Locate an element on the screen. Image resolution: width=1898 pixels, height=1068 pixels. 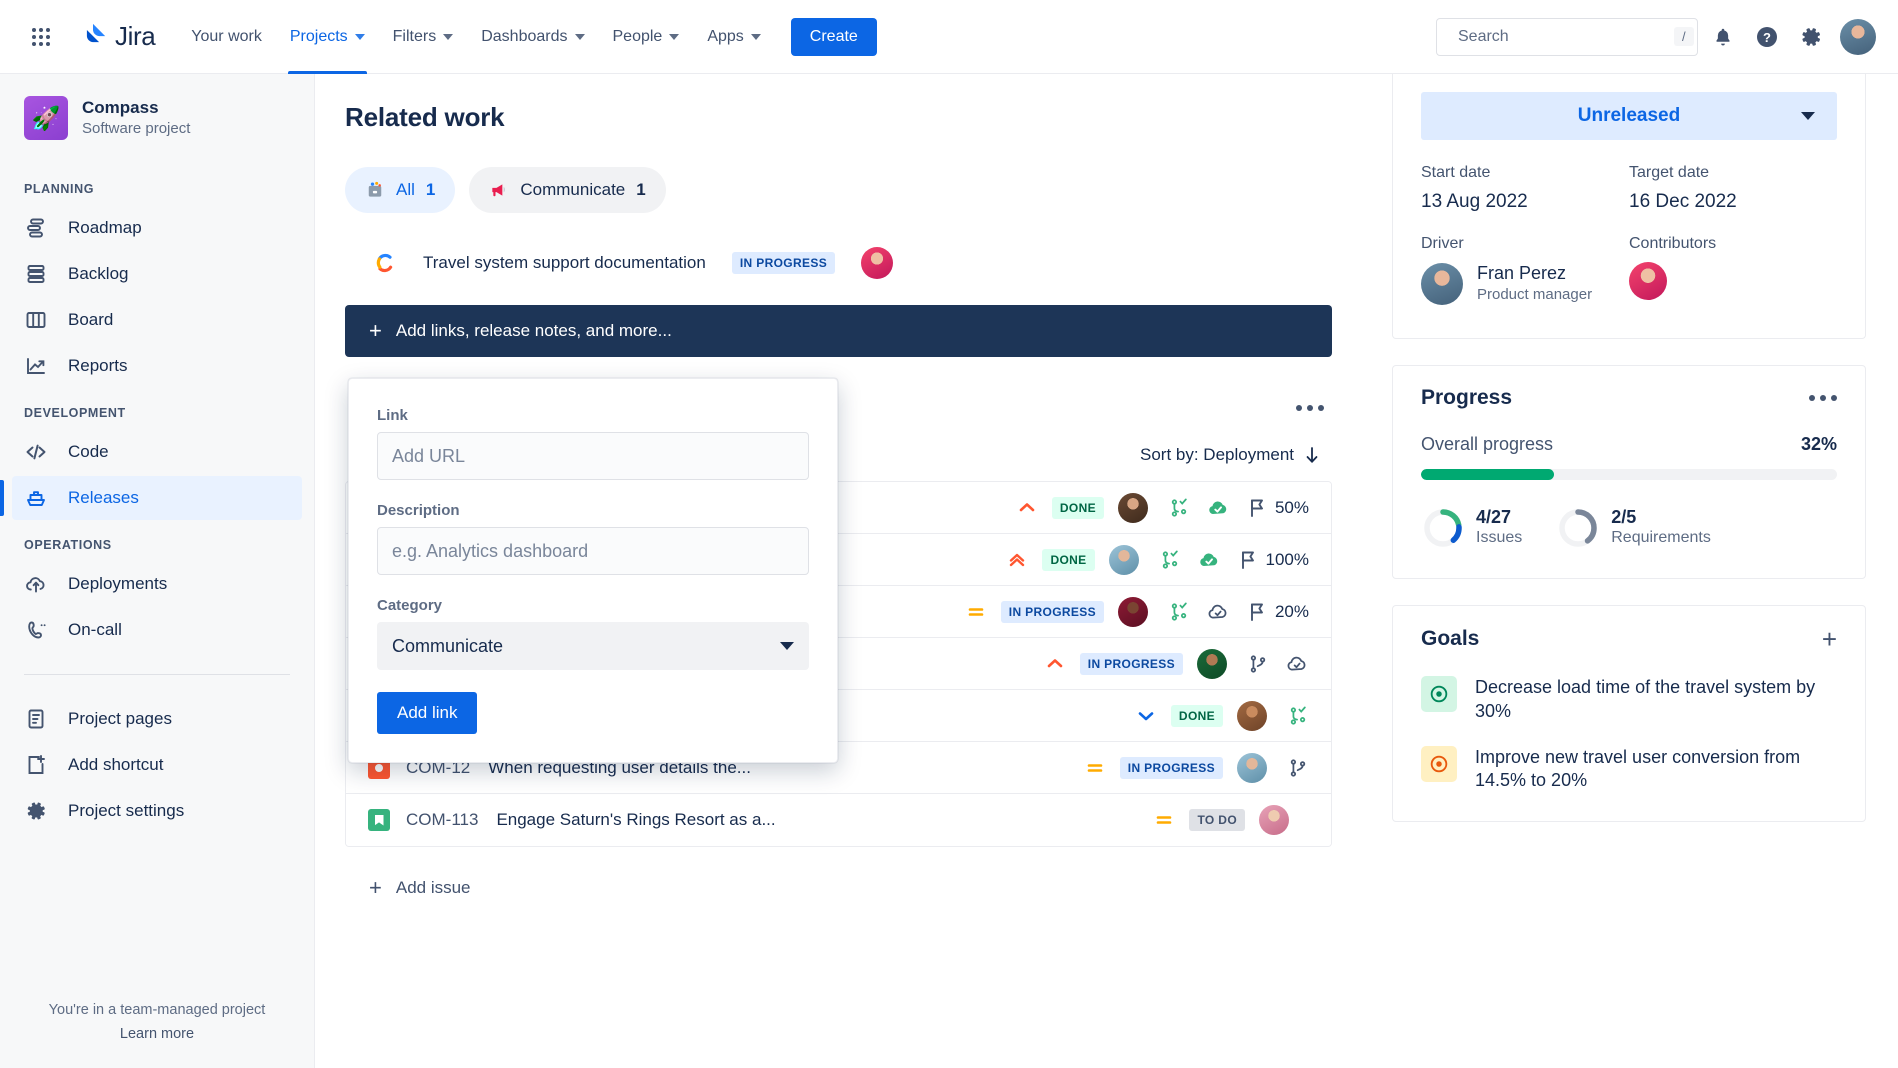
sidebar-item-label: Add shortcut is located at coordinates (116, 764).